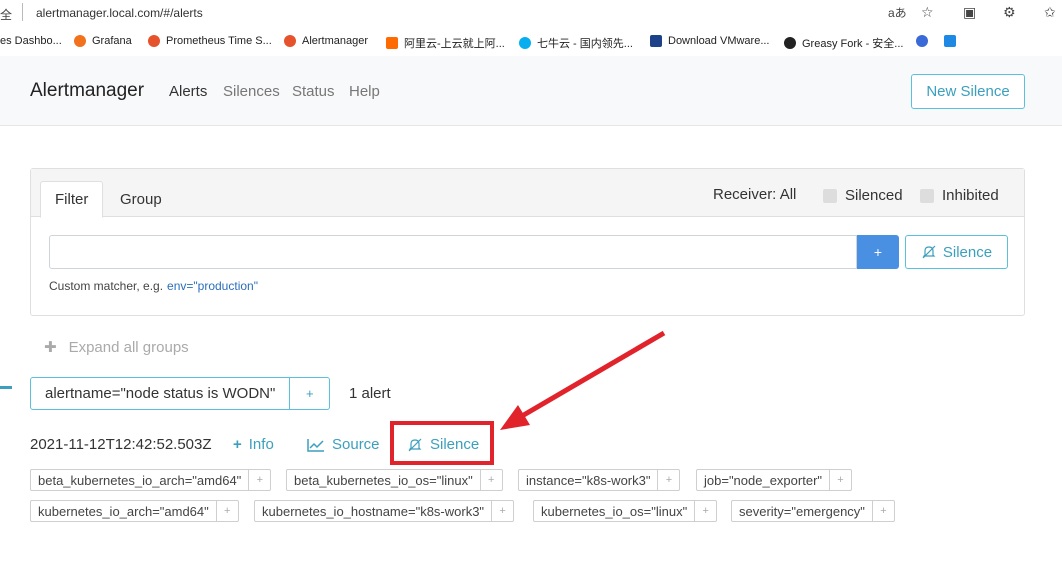 This screenshot has width=1062, height=568. I want to click on favorites-bar-icon: ✩, so click(1050, 12).